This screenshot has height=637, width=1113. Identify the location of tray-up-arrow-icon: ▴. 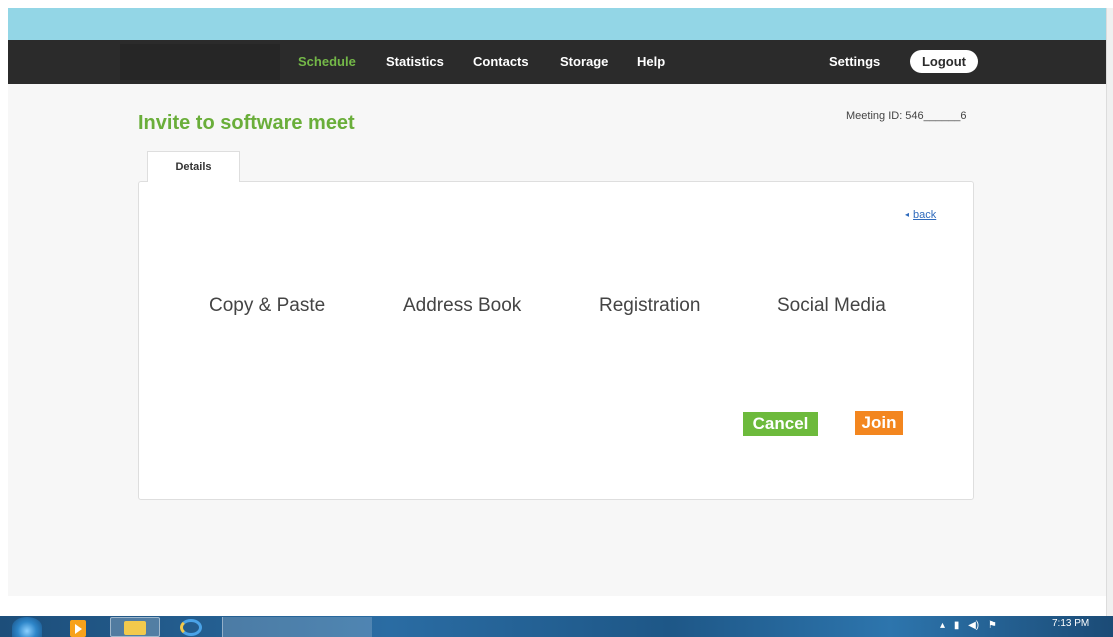
(942, 625).